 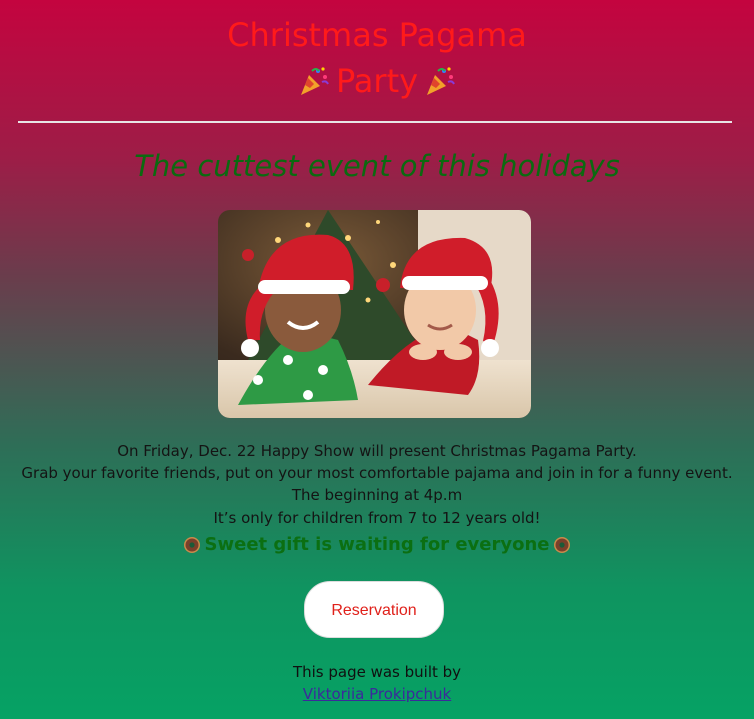 What do you see at coordinates (377, 166) in the screenshot?
I see `subtitle: The cuttest event of this holidays` at bounding box center [377, 166].